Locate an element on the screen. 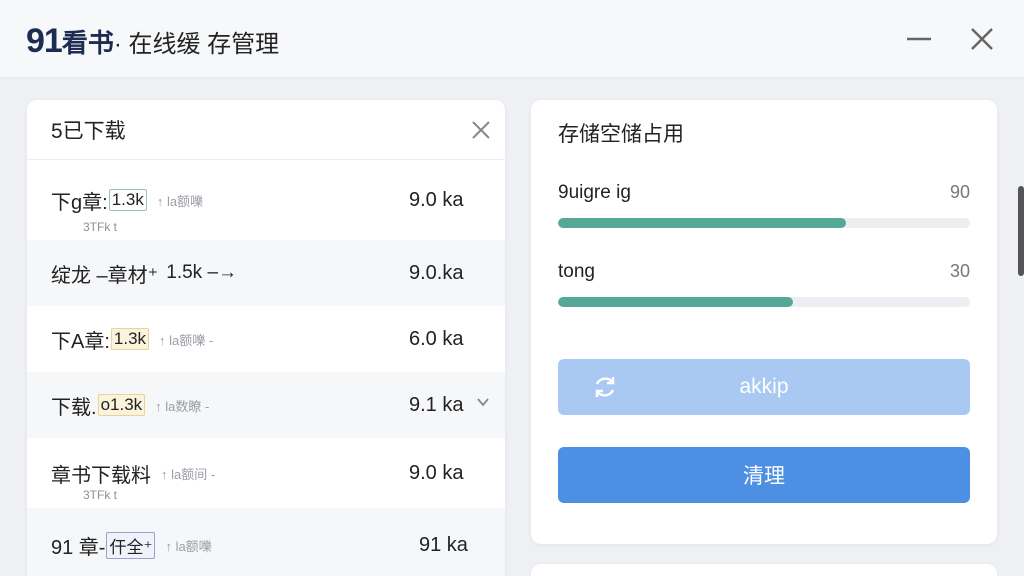 This screenshot has height=576, width=1024. download-item-meta: 1.5k –→ is located at coordinates (202, 272).